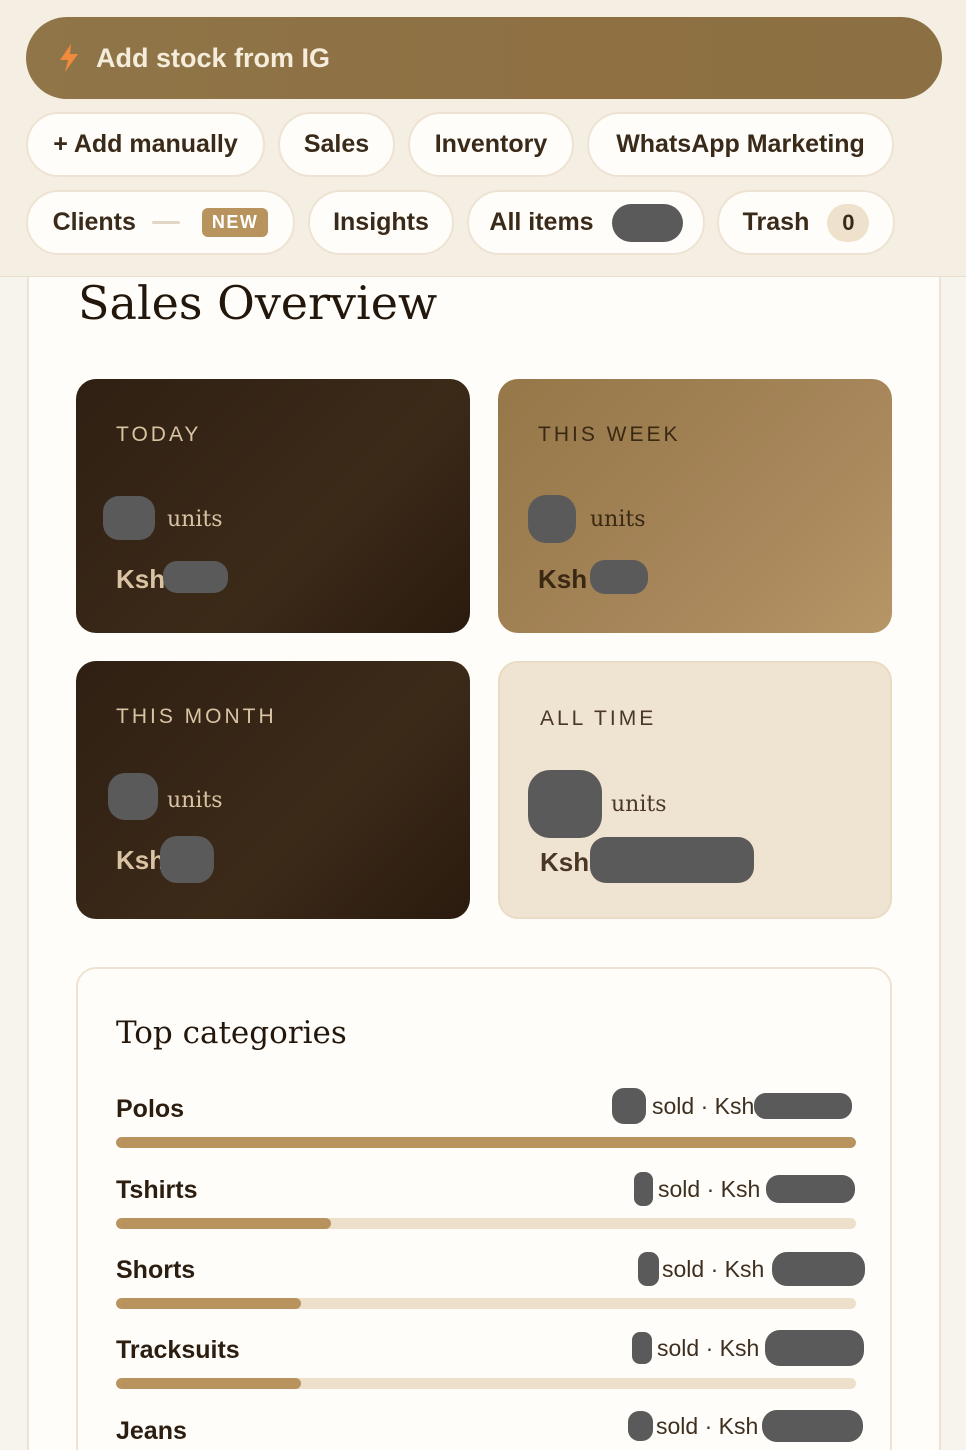 The image size is (966, 1450). Describe the element at coordinates (235, 222) in the screenshot. I see `new-badge: NEW` at that location.